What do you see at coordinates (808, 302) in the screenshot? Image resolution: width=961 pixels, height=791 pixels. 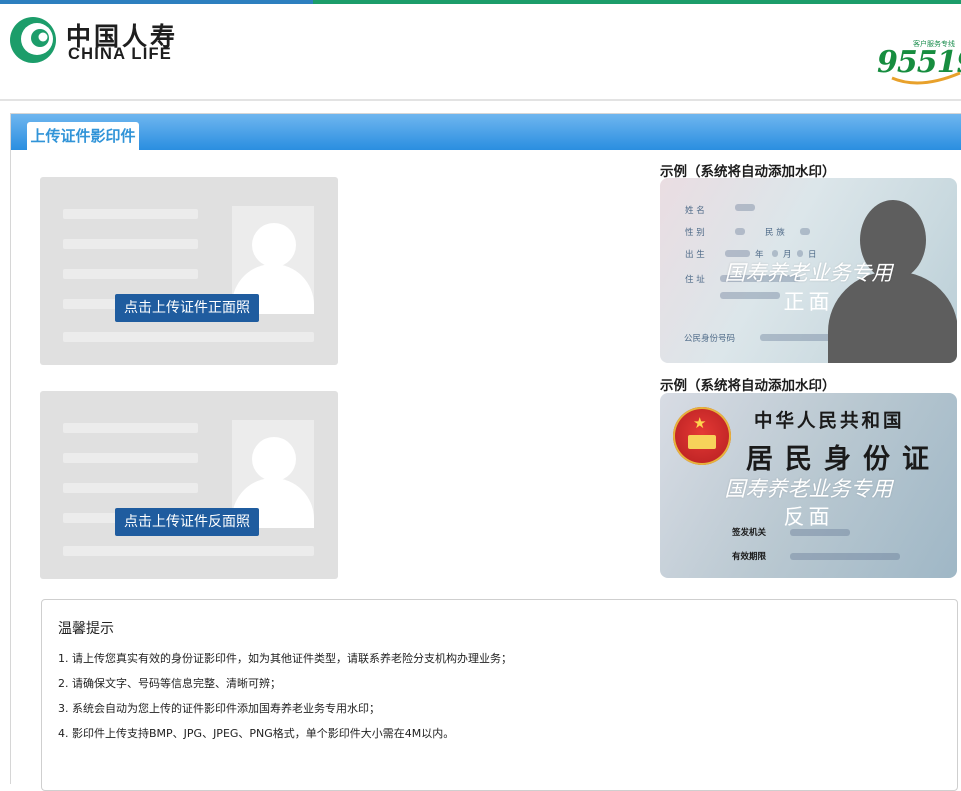 I see `watermark-side-label: 正面` at bounding box center [808, 302].